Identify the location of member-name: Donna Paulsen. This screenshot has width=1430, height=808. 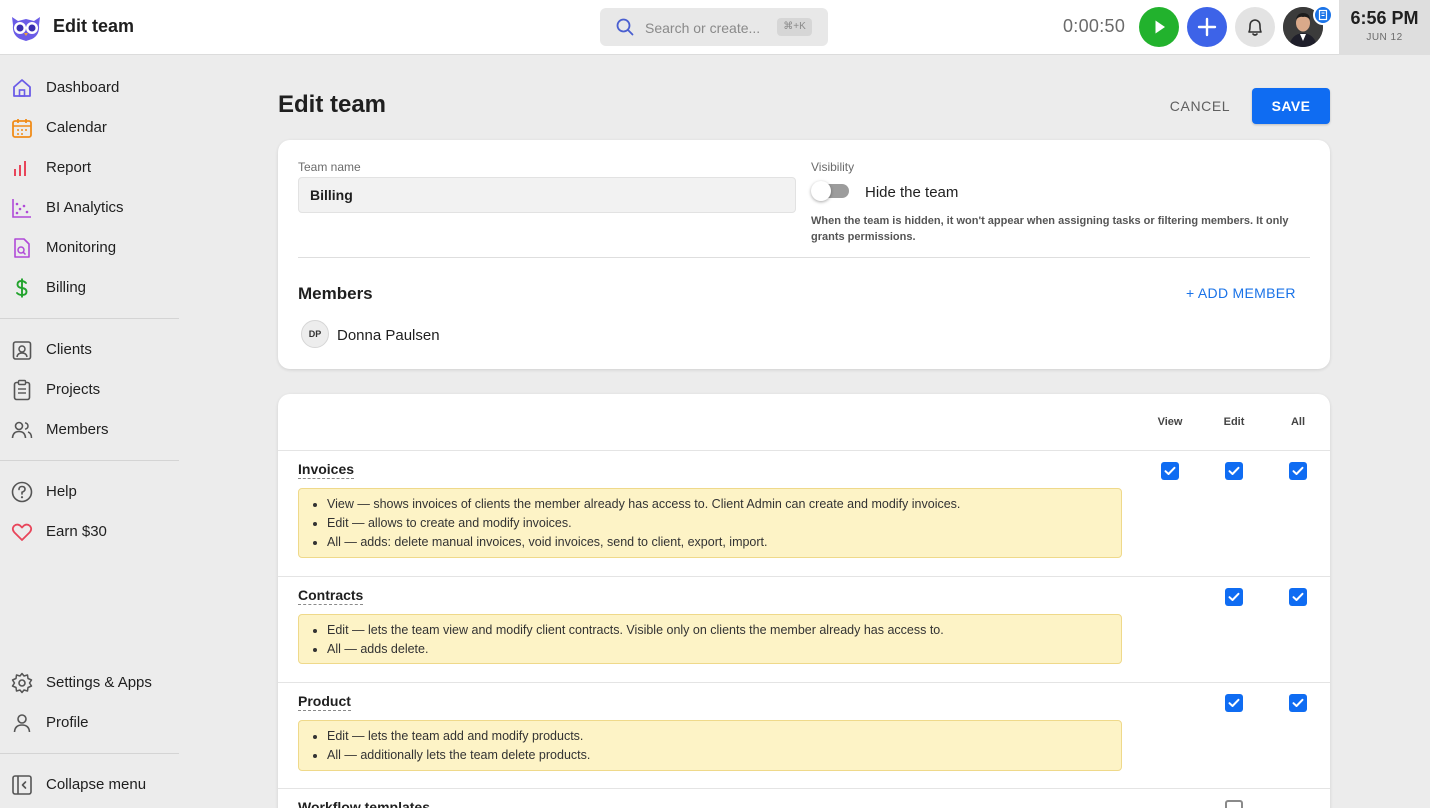
(388, 335).